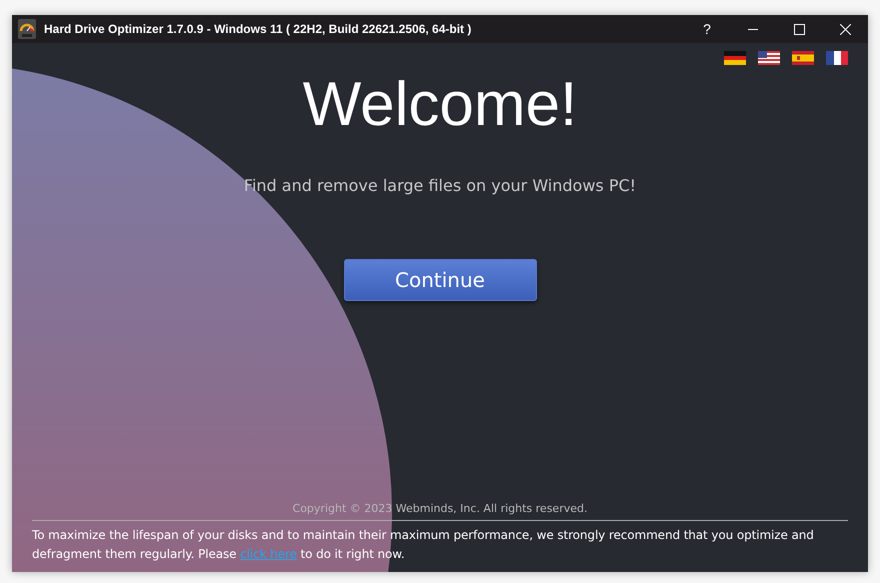 This screenshot has width=880, height=583. What do you see at coordinates (707, 29) in the screenshot?
I see `help-button: ?` at bounding box center [707, 29].